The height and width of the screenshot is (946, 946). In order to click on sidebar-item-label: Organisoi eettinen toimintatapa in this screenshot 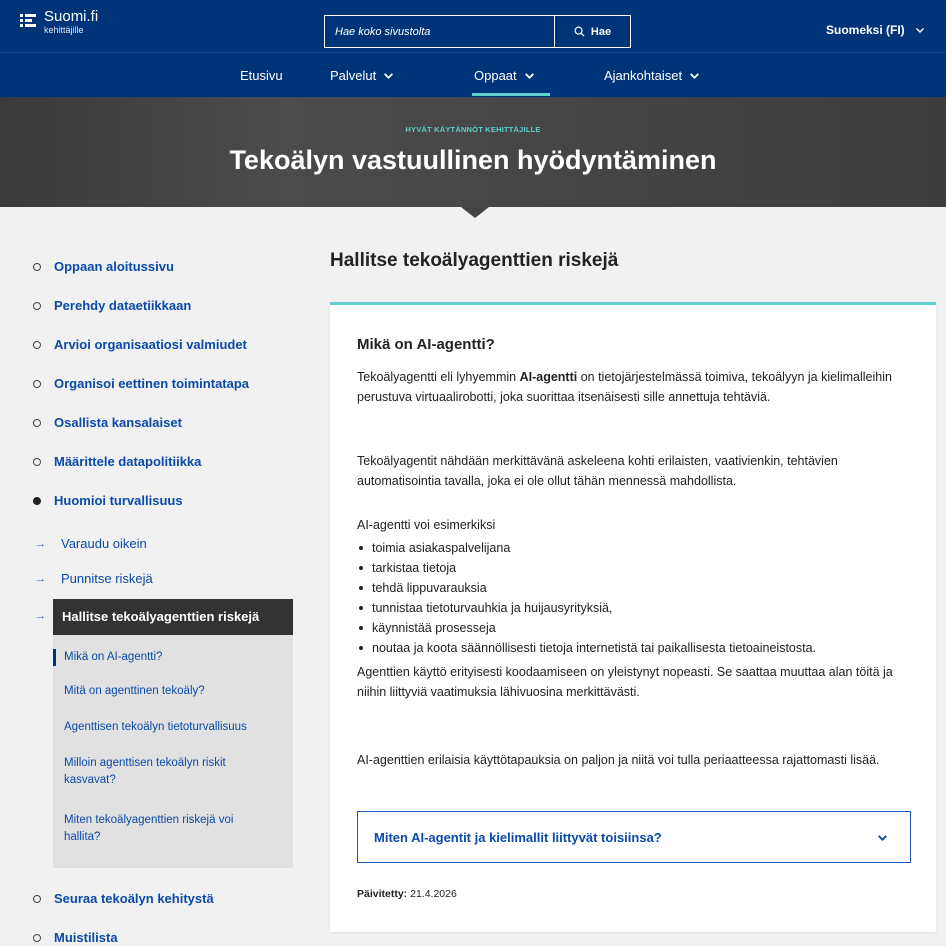, I will do `click(152, 383)`.